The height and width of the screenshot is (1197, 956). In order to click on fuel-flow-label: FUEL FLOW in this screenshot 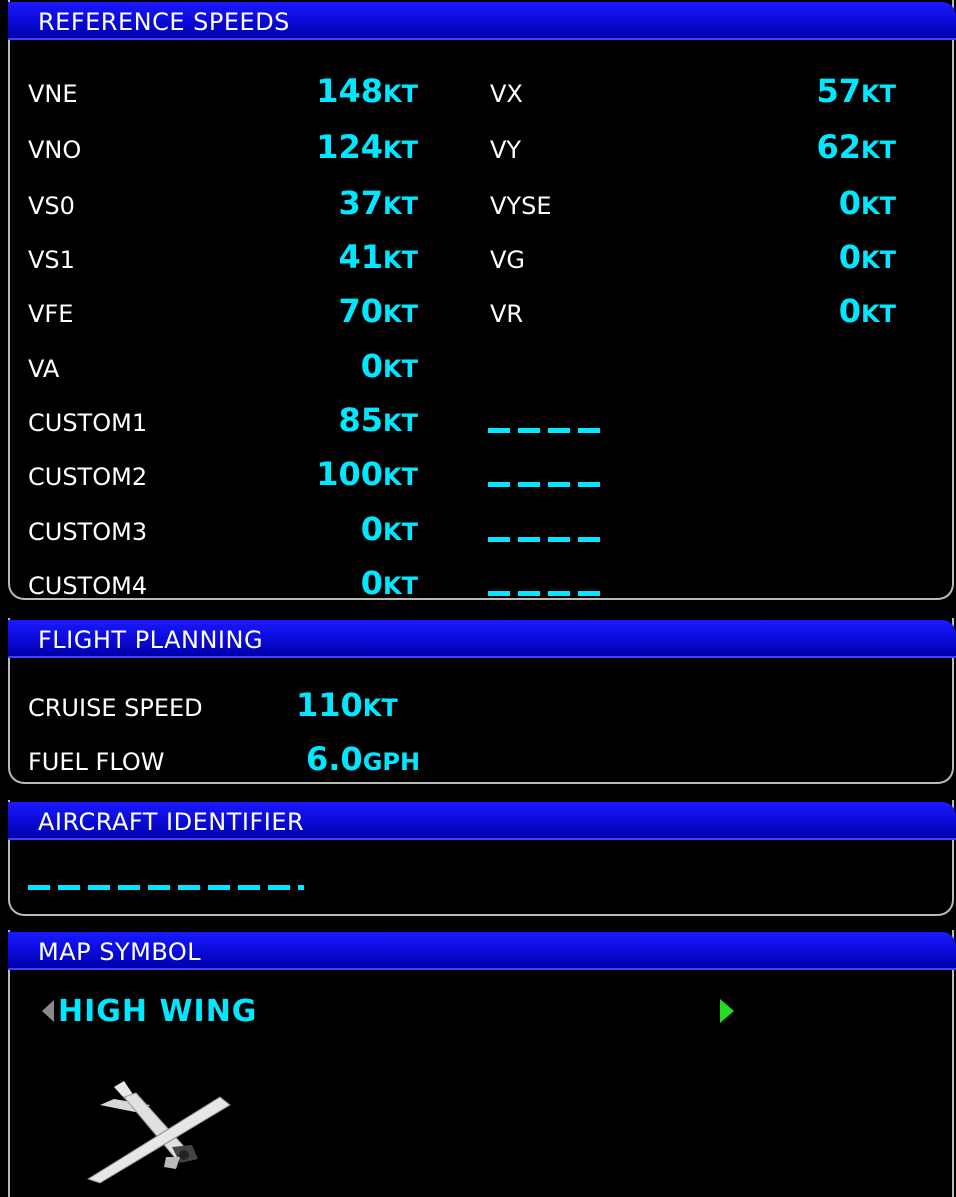, I will do `click(96, 762)`.